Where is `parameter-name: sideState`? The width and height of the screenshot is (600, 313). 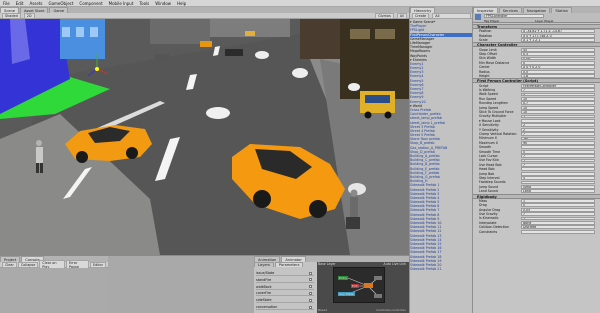 parameter-name: sideState is located at coordinates (264, 300).